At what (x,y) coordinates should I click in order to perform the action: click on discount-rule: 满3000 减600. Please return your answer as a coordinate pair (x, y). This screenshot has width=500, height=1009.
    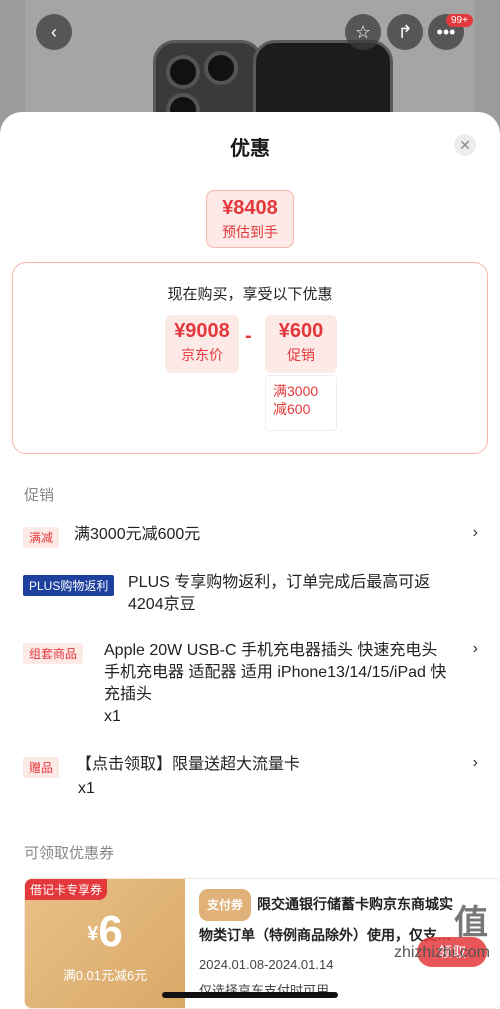
    Looking at the image, I should click on (301, 403).